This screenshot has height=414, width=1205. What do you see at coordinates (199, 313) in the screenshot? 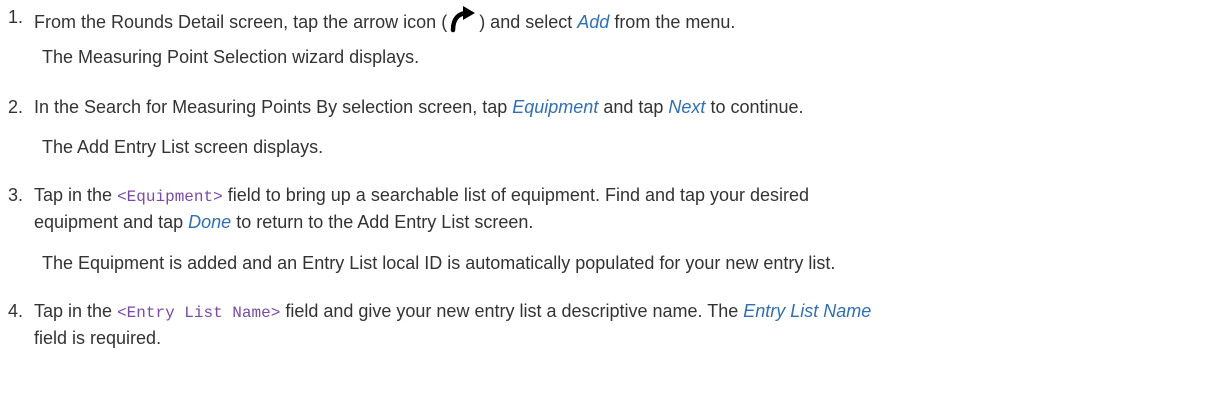
I see `field-name-entry-list-name: <Entry List Name>` at bounding box center [199, 313].